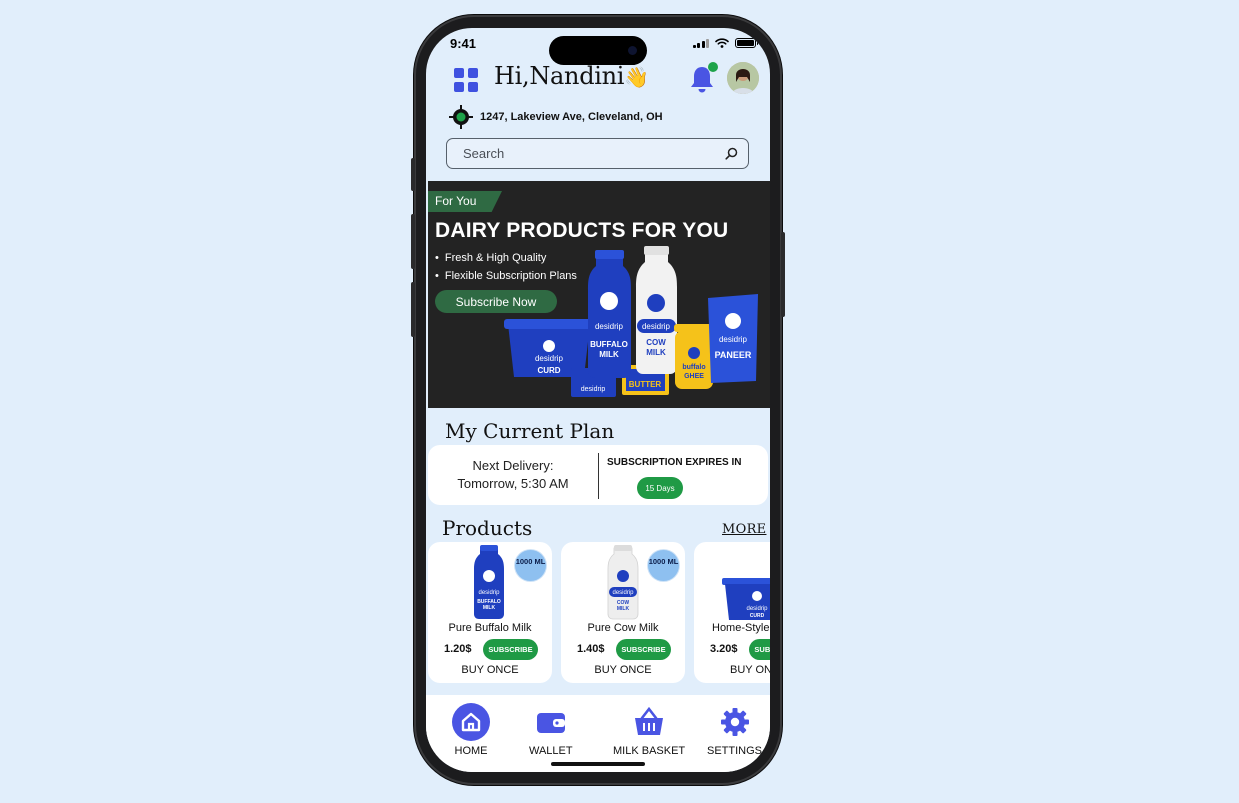  Describe the element at coordinates (746, 43) in the screenshot. I see `battery-icon` at that location.